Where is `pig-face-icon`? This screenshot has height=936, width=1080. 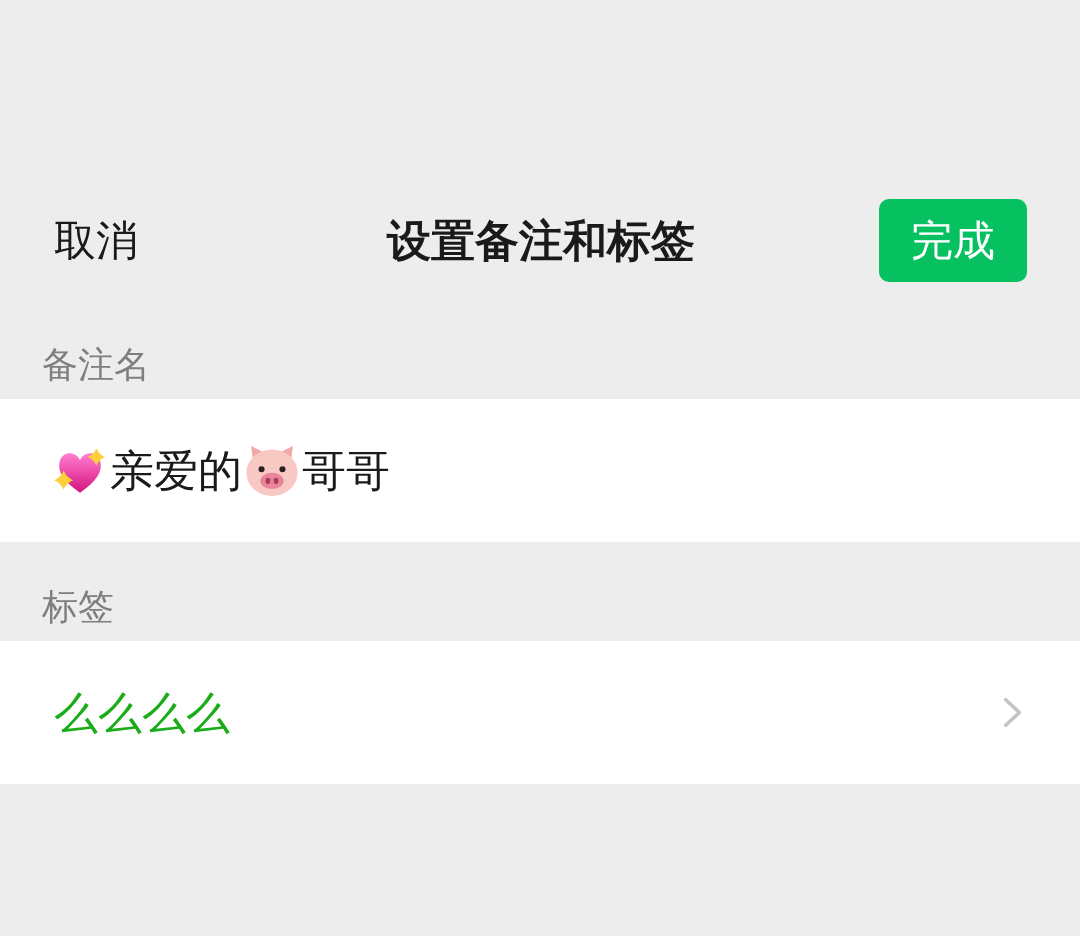
pig-face-icon is located at coordinates (272, 470).